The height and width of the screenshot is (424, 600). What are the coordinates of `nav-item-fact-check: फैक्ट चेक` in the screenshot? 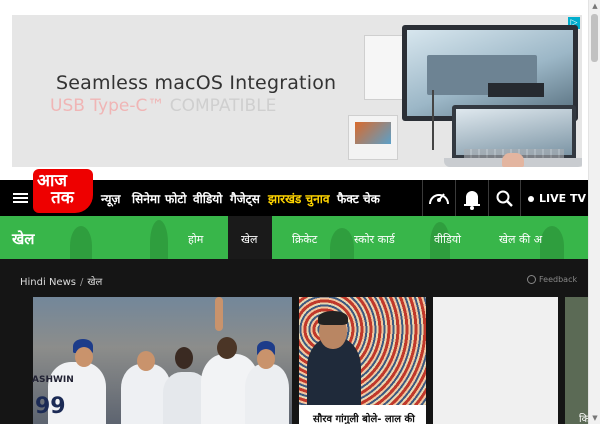 It's located at (358, 198).